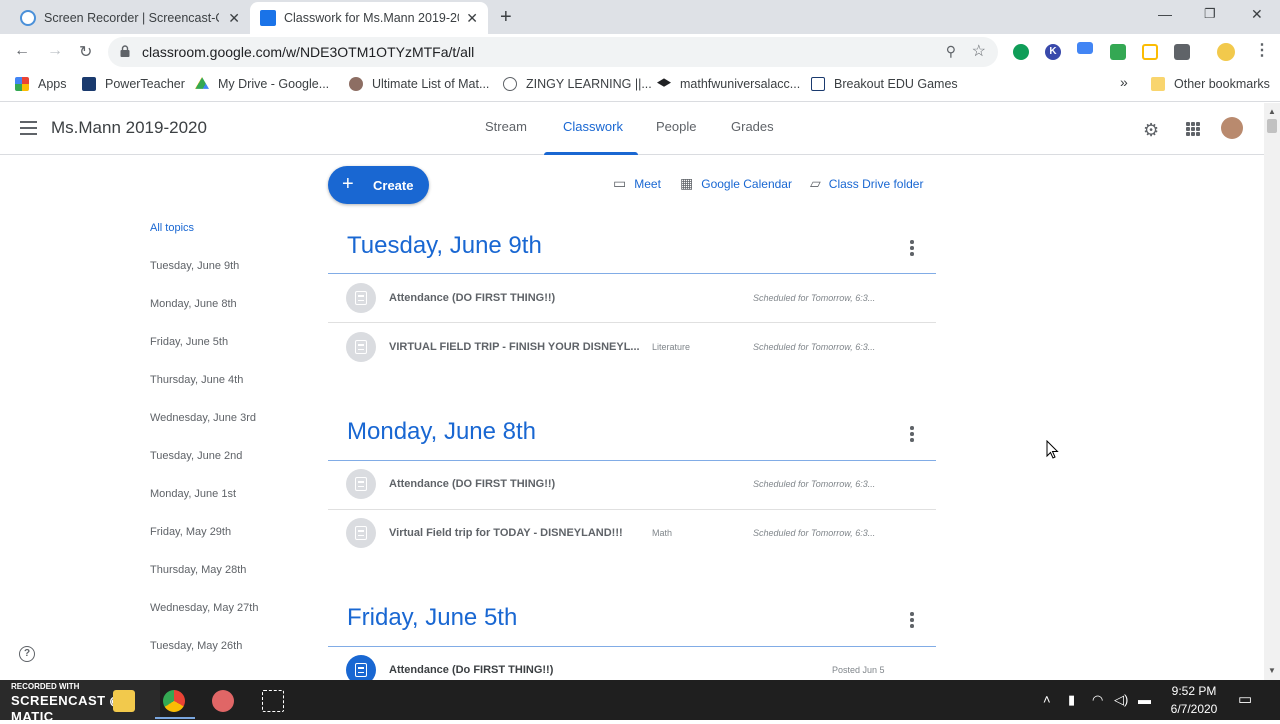  What do you see at coordinates (145, 84) in the screenshot?
I see `bookmark-label: PowerTeacher` at bounding box center [145, 84].